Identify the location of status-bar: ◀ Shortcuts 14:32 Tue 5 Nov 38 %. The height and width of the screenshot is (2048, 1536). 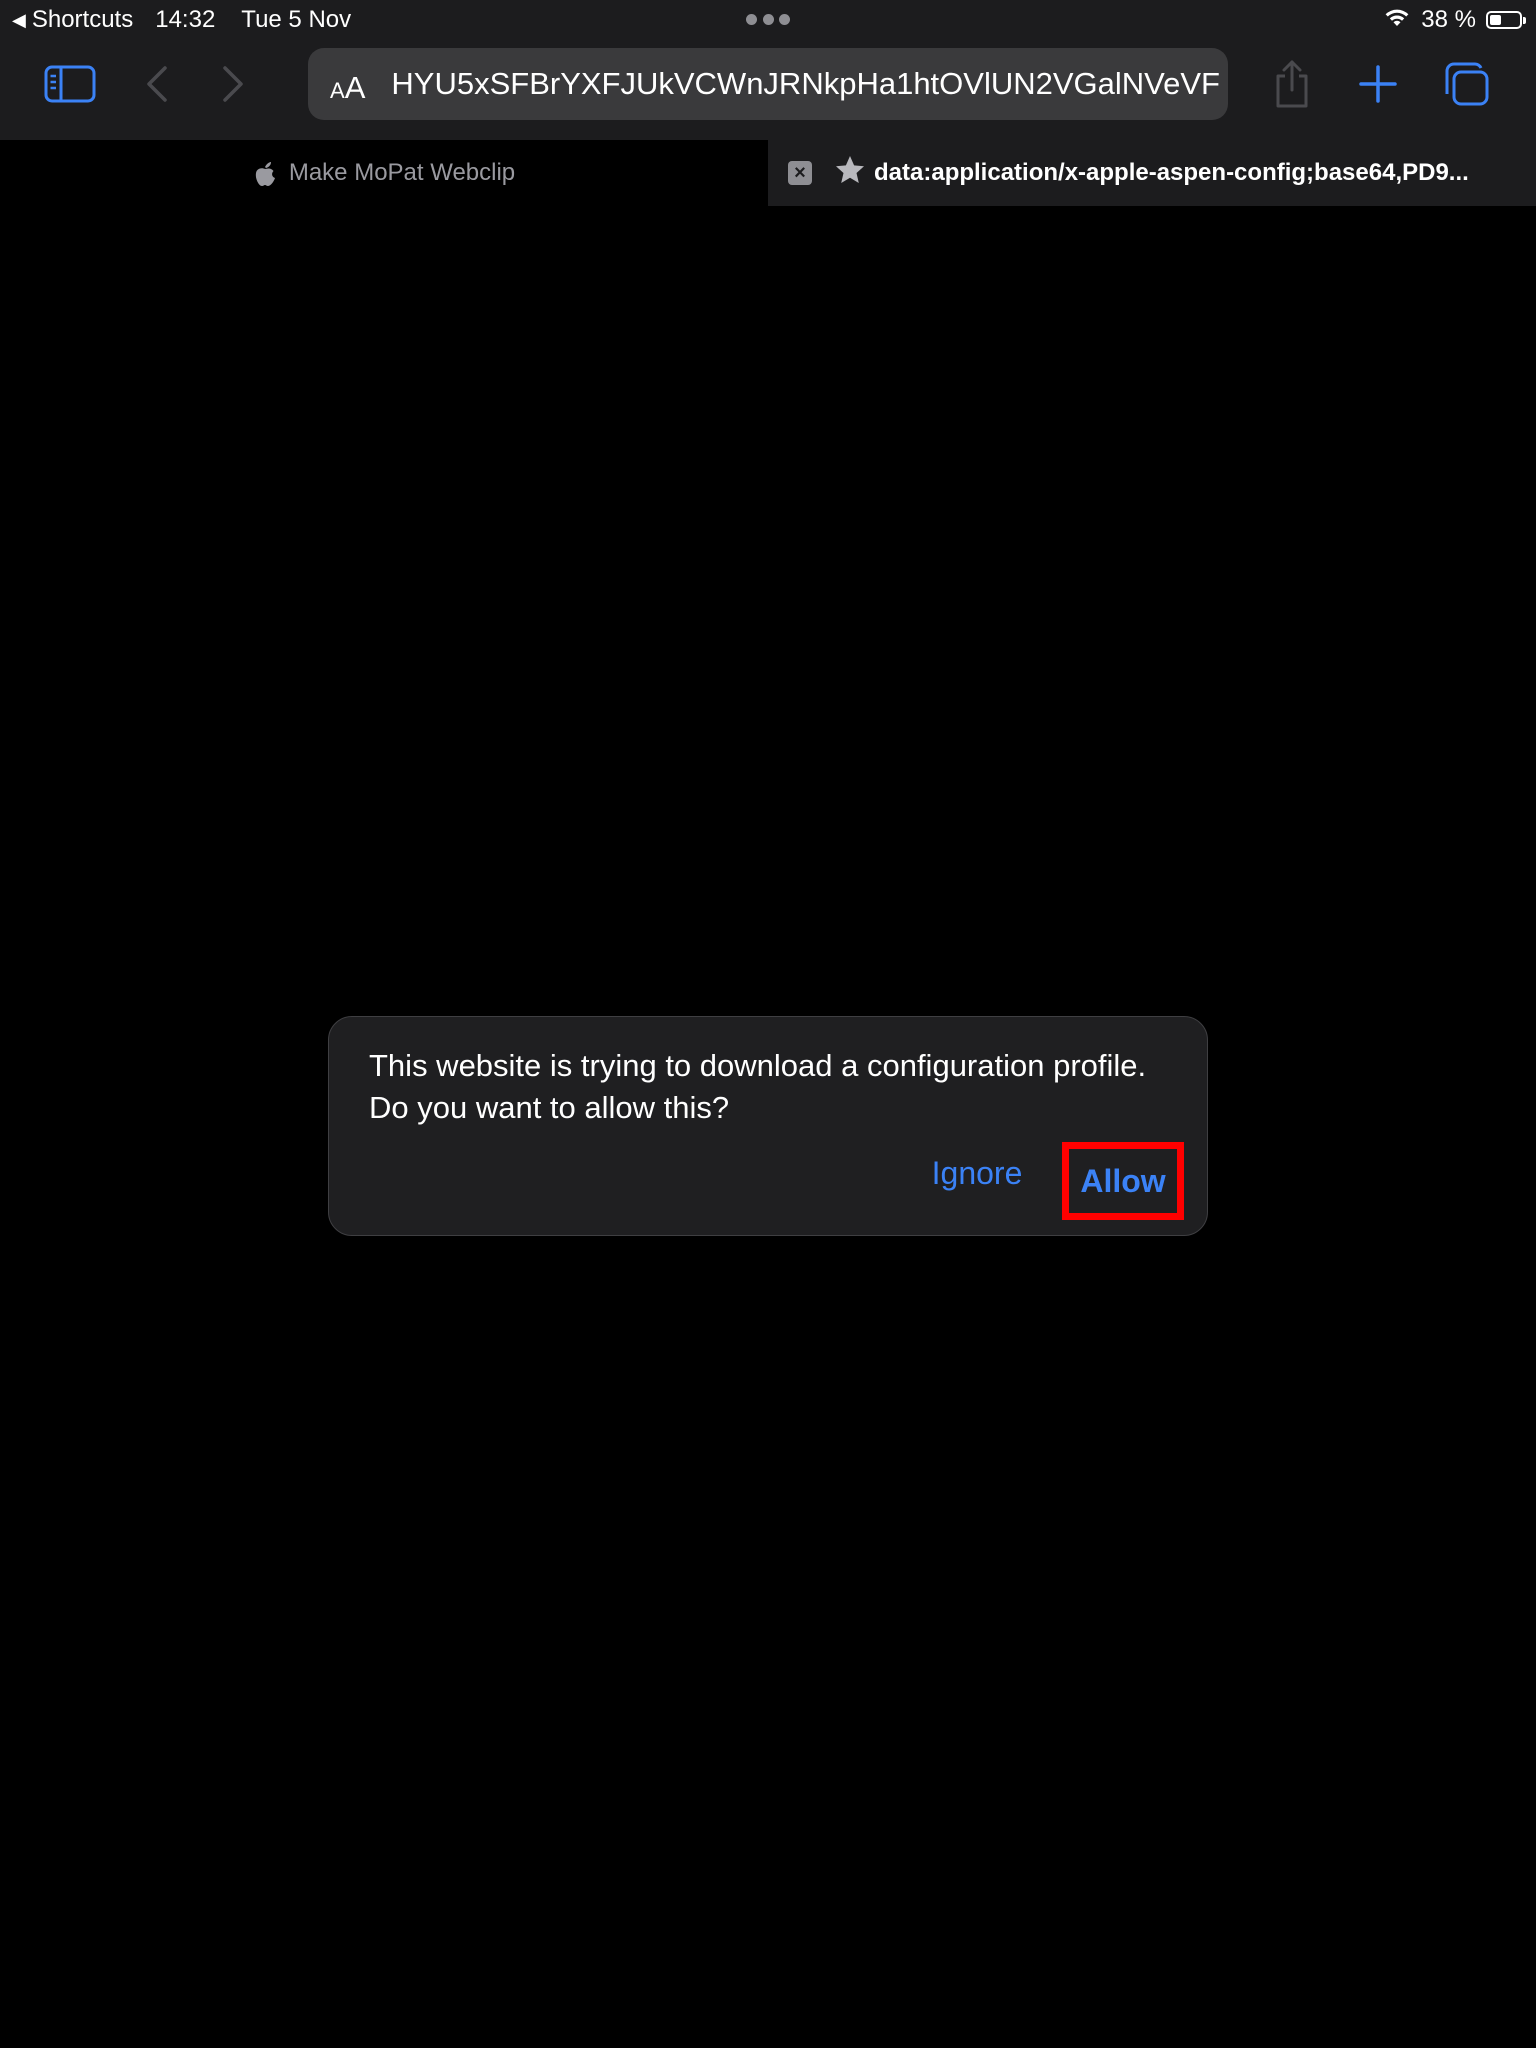
(768, 20).